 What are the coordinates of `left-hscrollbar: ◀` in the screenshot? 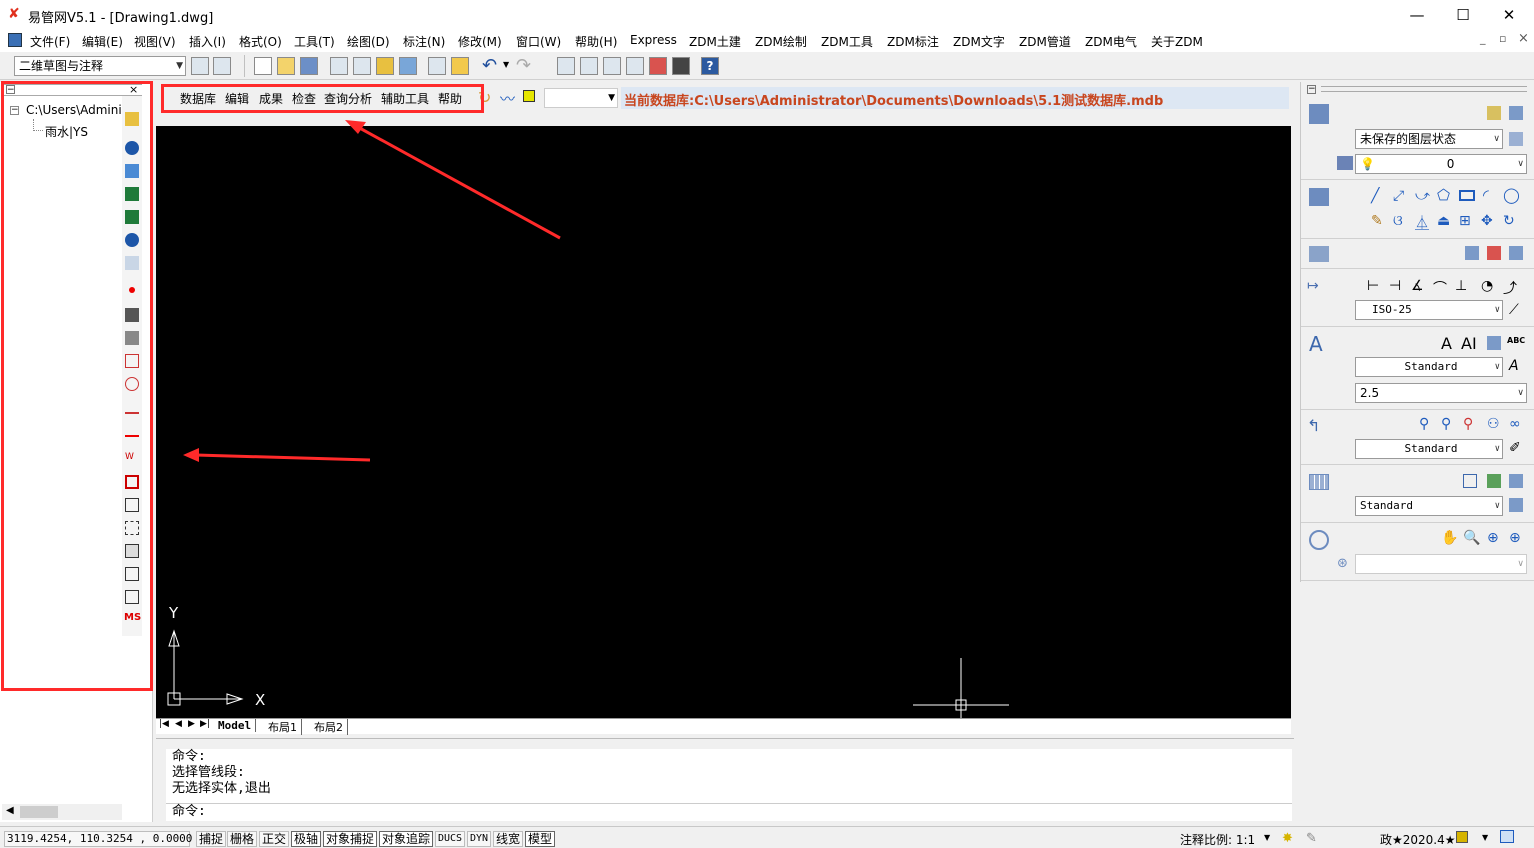 It's located at (62, 812).